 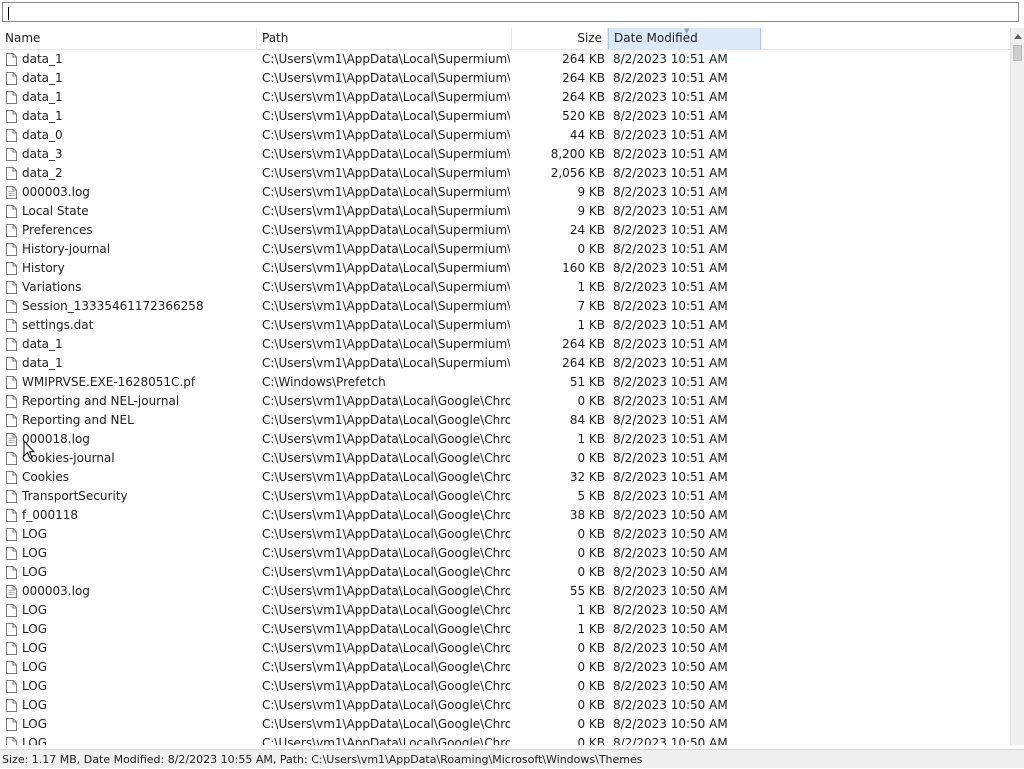 I want to click on column-header-name: Name, so click(x=128, y=38).